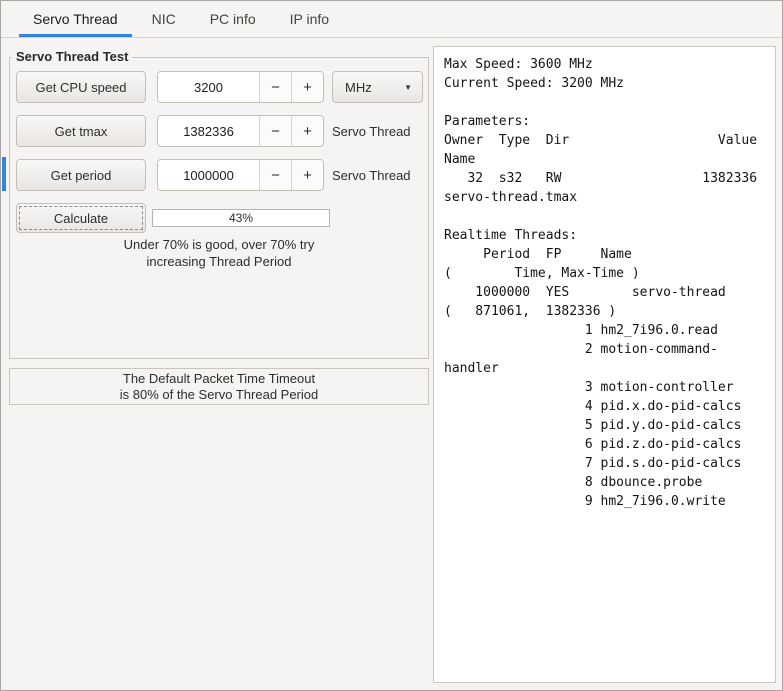 This screenshot has height=691, width=783. What do you see at coordinates (72, 56) in the screenshot?
I see `frame-title: Servo Thread Test` at bounding box center [72, 56].